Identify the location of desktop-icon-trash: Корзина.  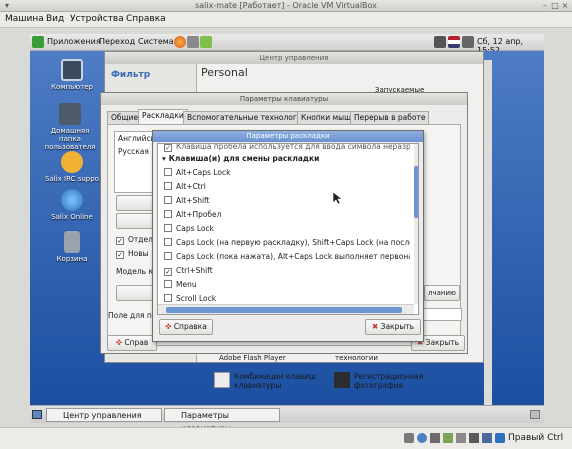
(72, 247).